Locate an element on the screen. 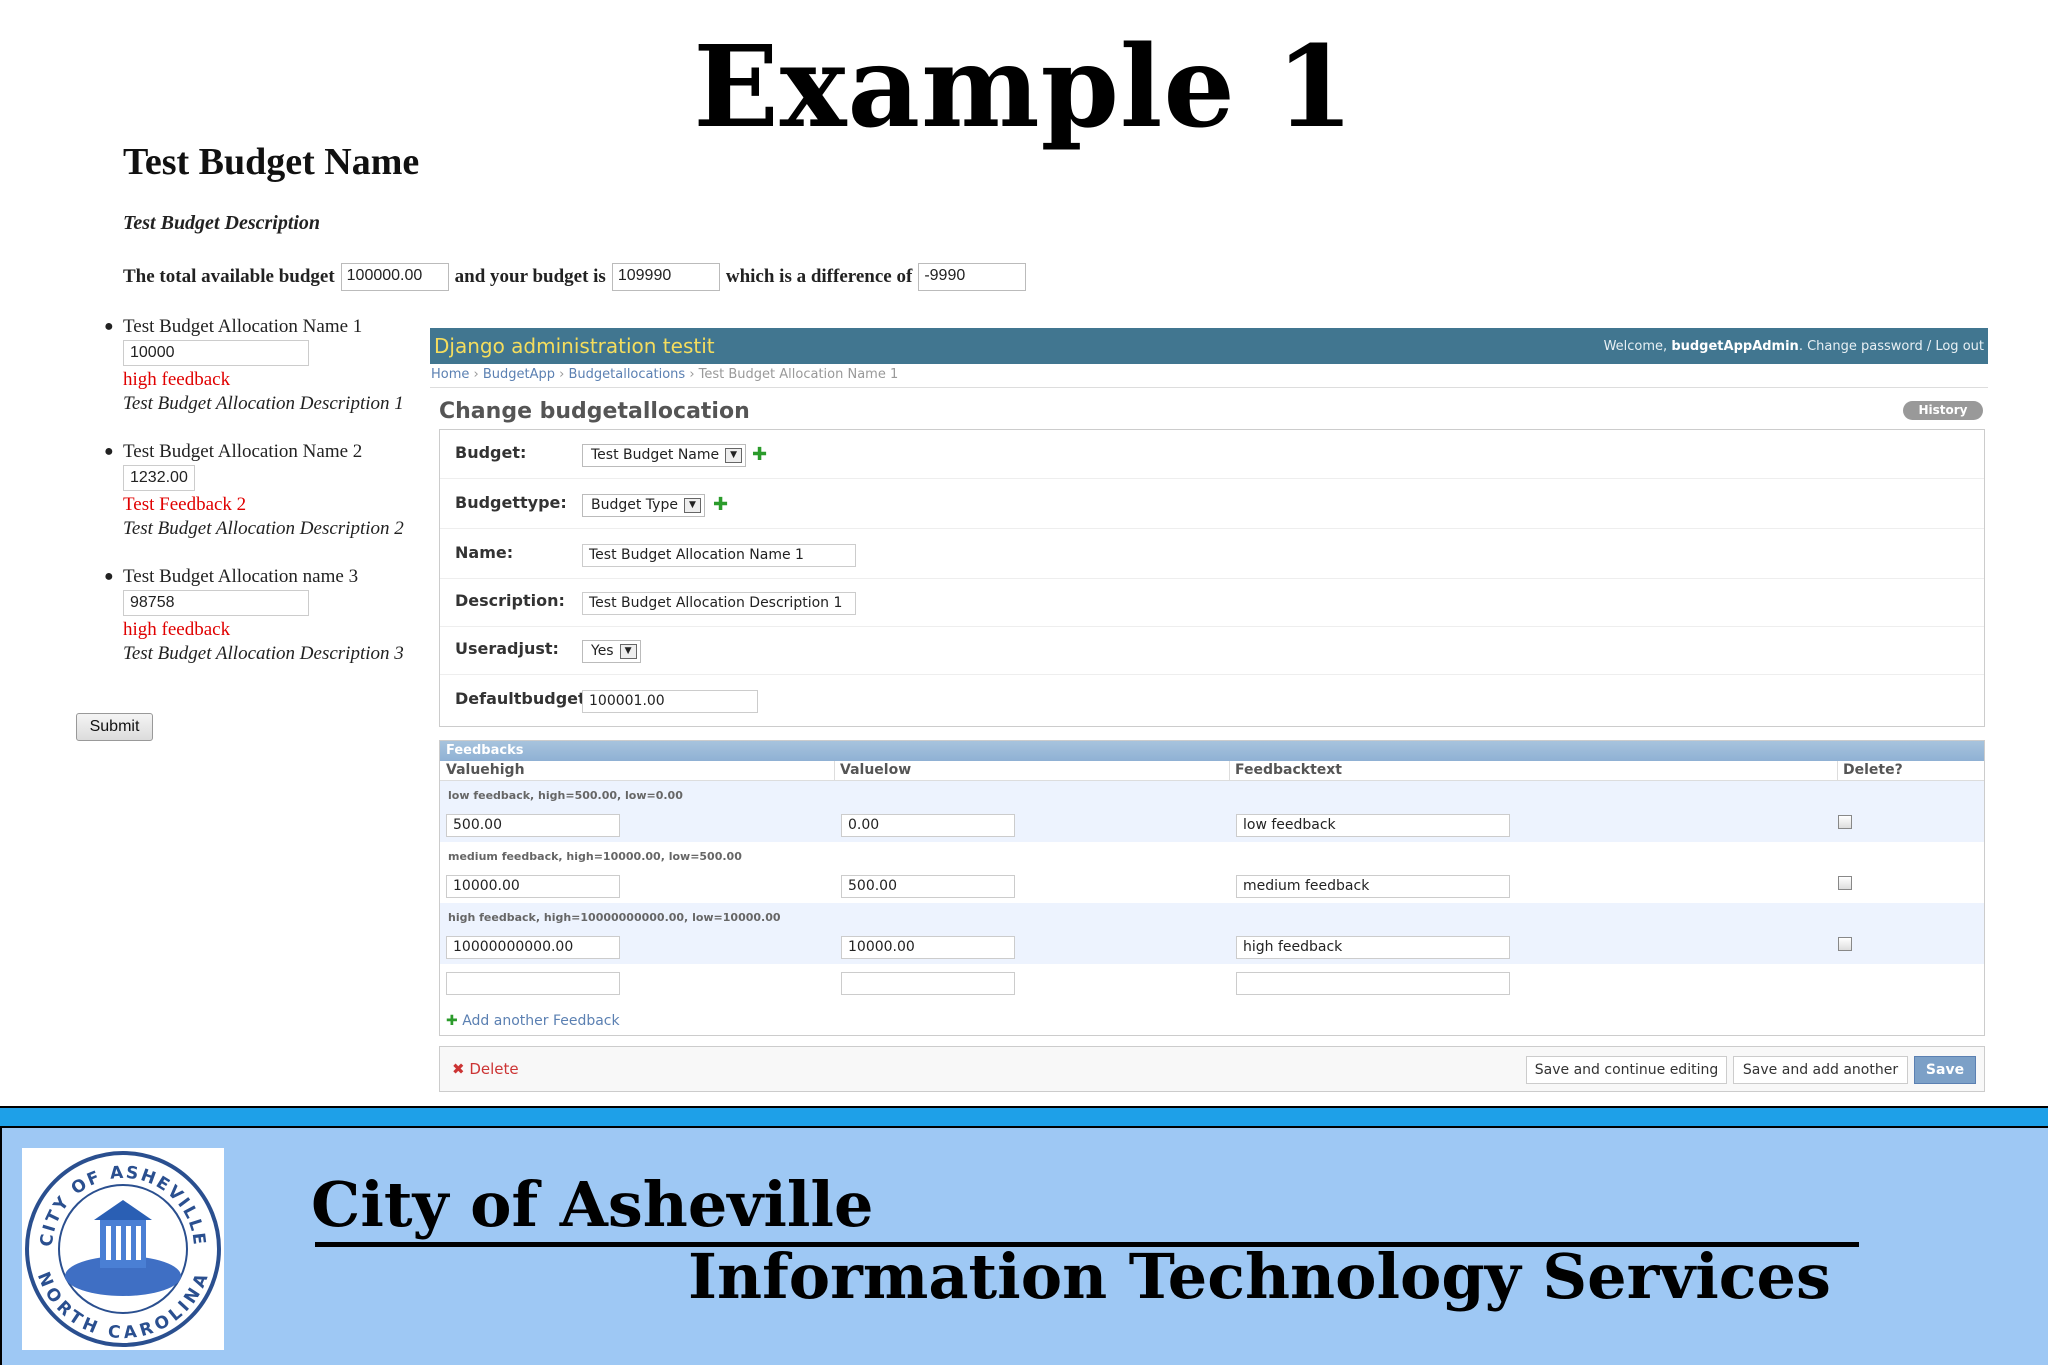 The height and width of the screenshot is (1365, 2048). city-seal-logo: CITY OF ASHEVILLE NORTH CAROLINA is located at coordinates (123, 1249).